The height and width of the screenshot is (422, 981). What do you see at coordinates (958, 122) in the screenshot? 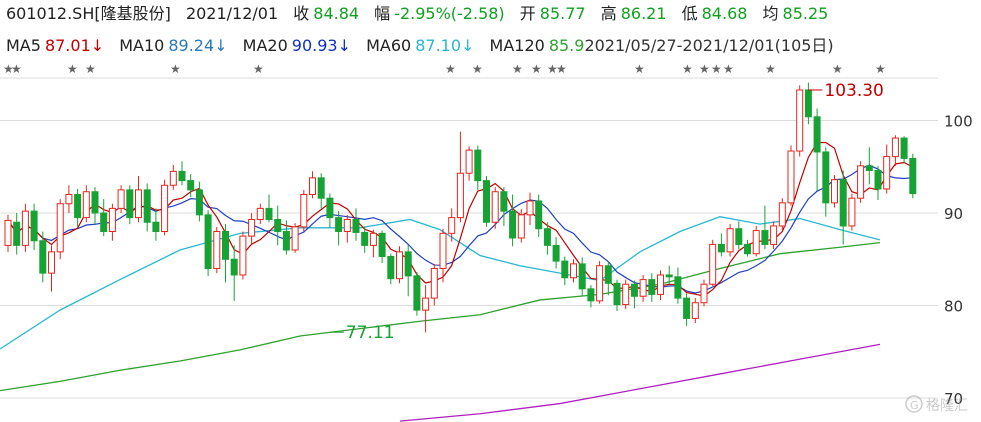
I see `y-tick-label: 100` at bounding box center [958, 122].